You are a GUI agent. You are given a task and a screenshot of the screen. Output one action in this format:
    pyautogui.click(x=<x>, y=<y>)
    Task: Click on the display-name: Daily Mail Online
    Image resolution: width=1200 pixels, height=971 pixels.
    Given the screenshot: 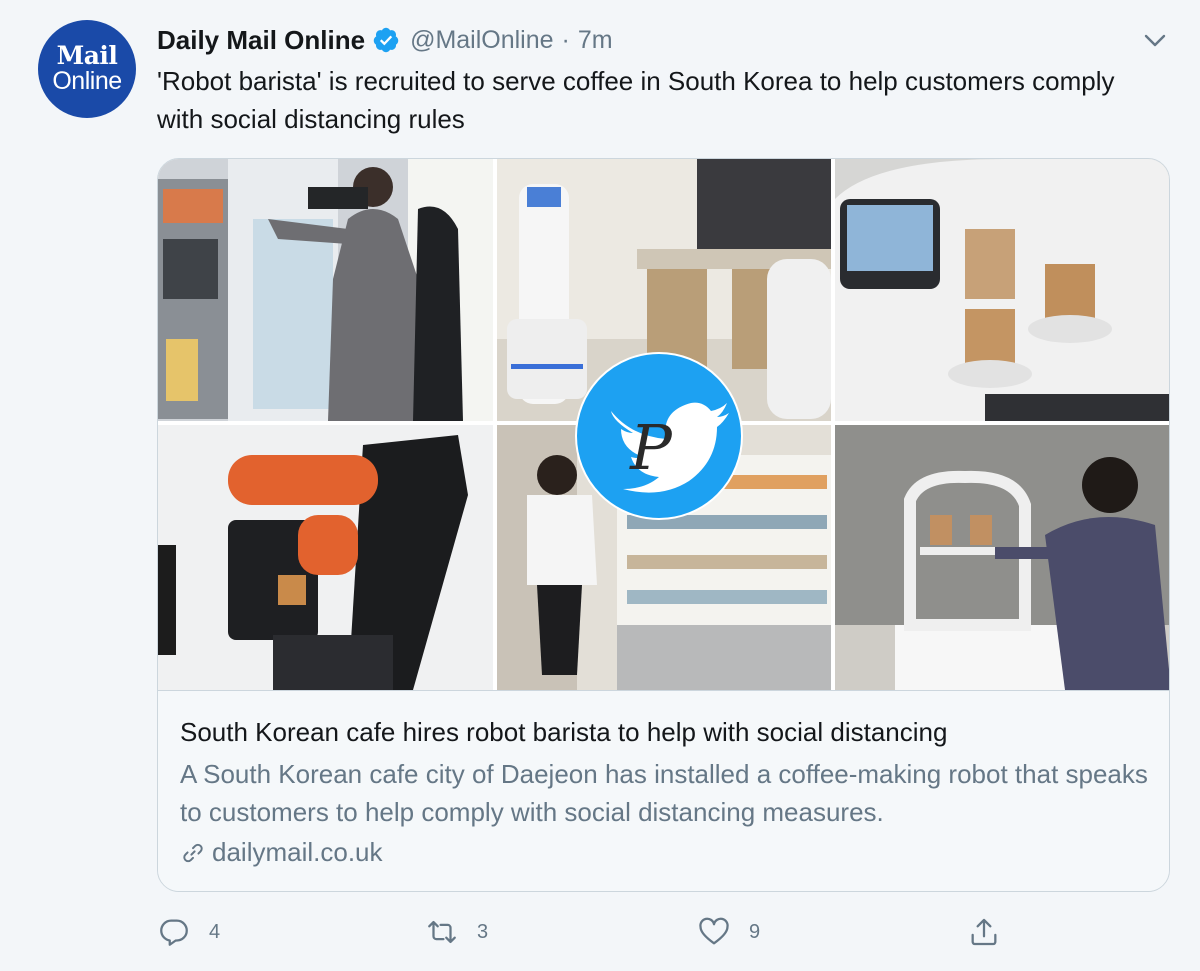 What is the action you would take?
    pyautogui.click(x=261, y=40)
    